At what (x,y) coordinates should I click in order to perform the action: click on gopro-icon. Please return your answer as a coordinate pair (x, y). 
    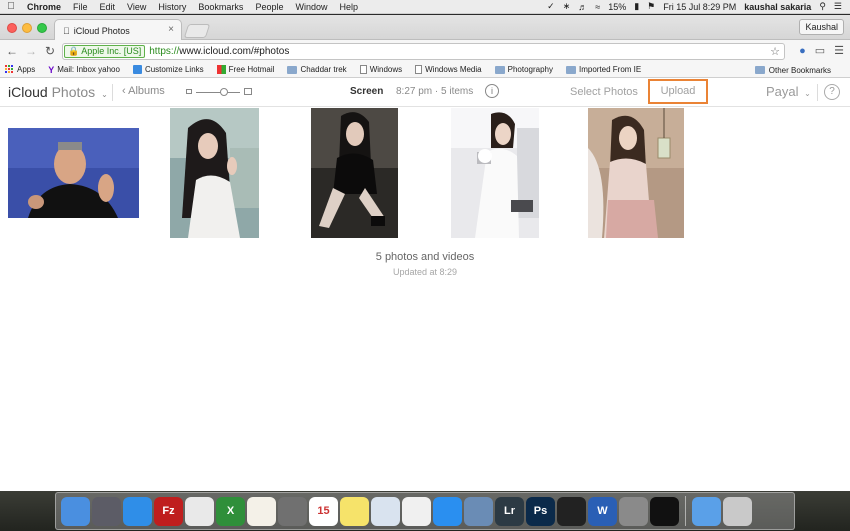
    Looking at the image, I should click on (664, 511).